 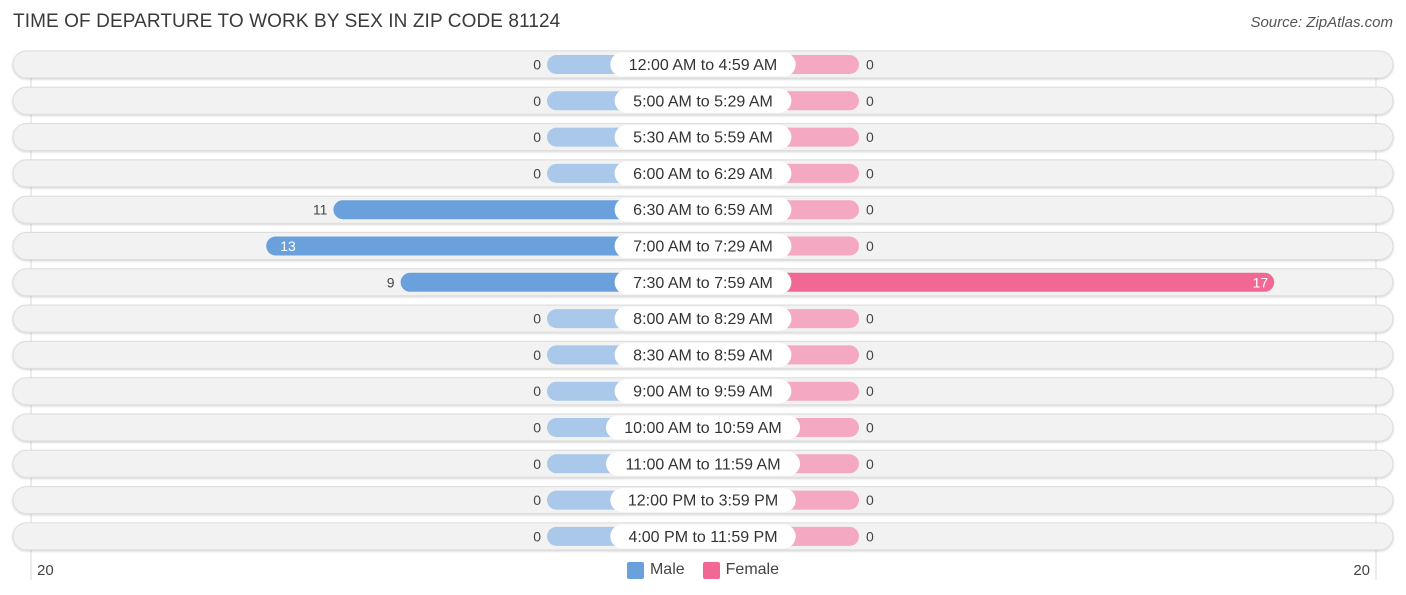 I want to click on legend: Male Female, so click(x=703, y=570).